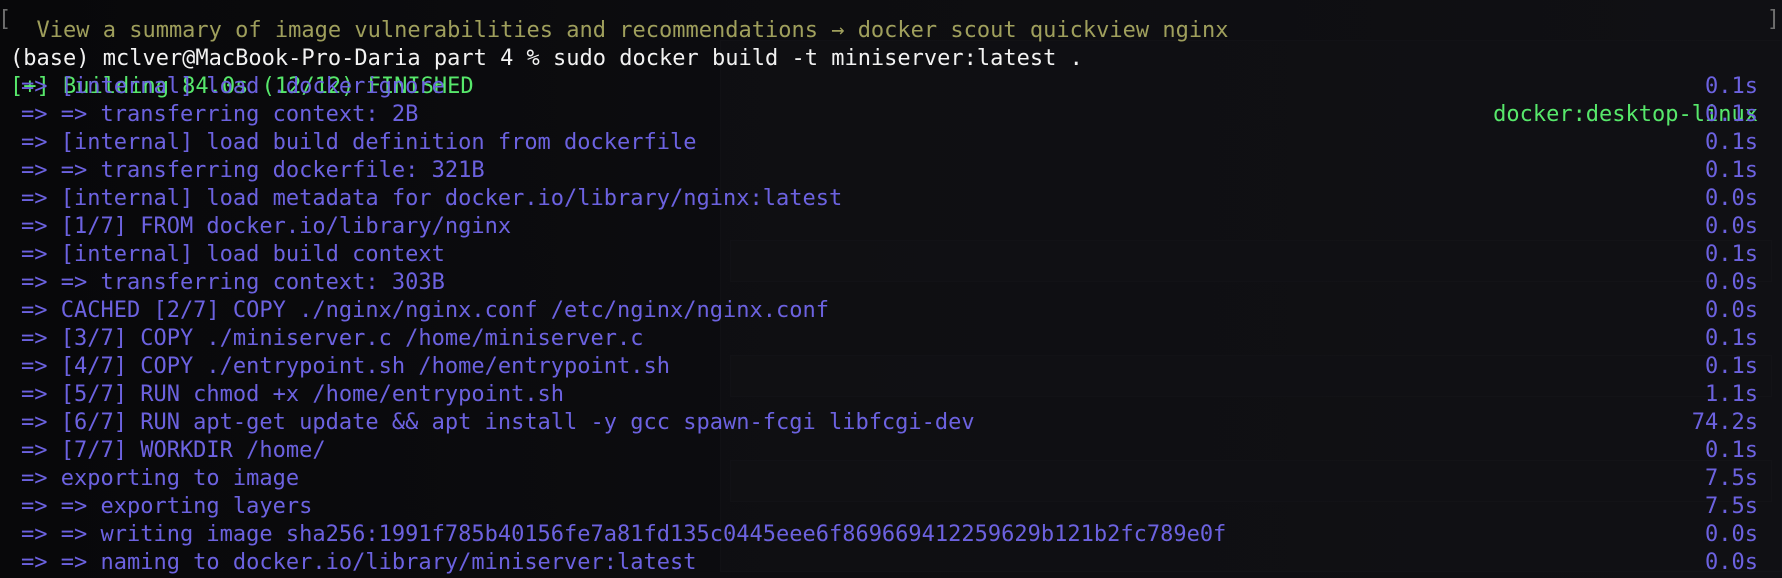  I want to click on build-step-text: => => exporting layers, so click(167, 506).